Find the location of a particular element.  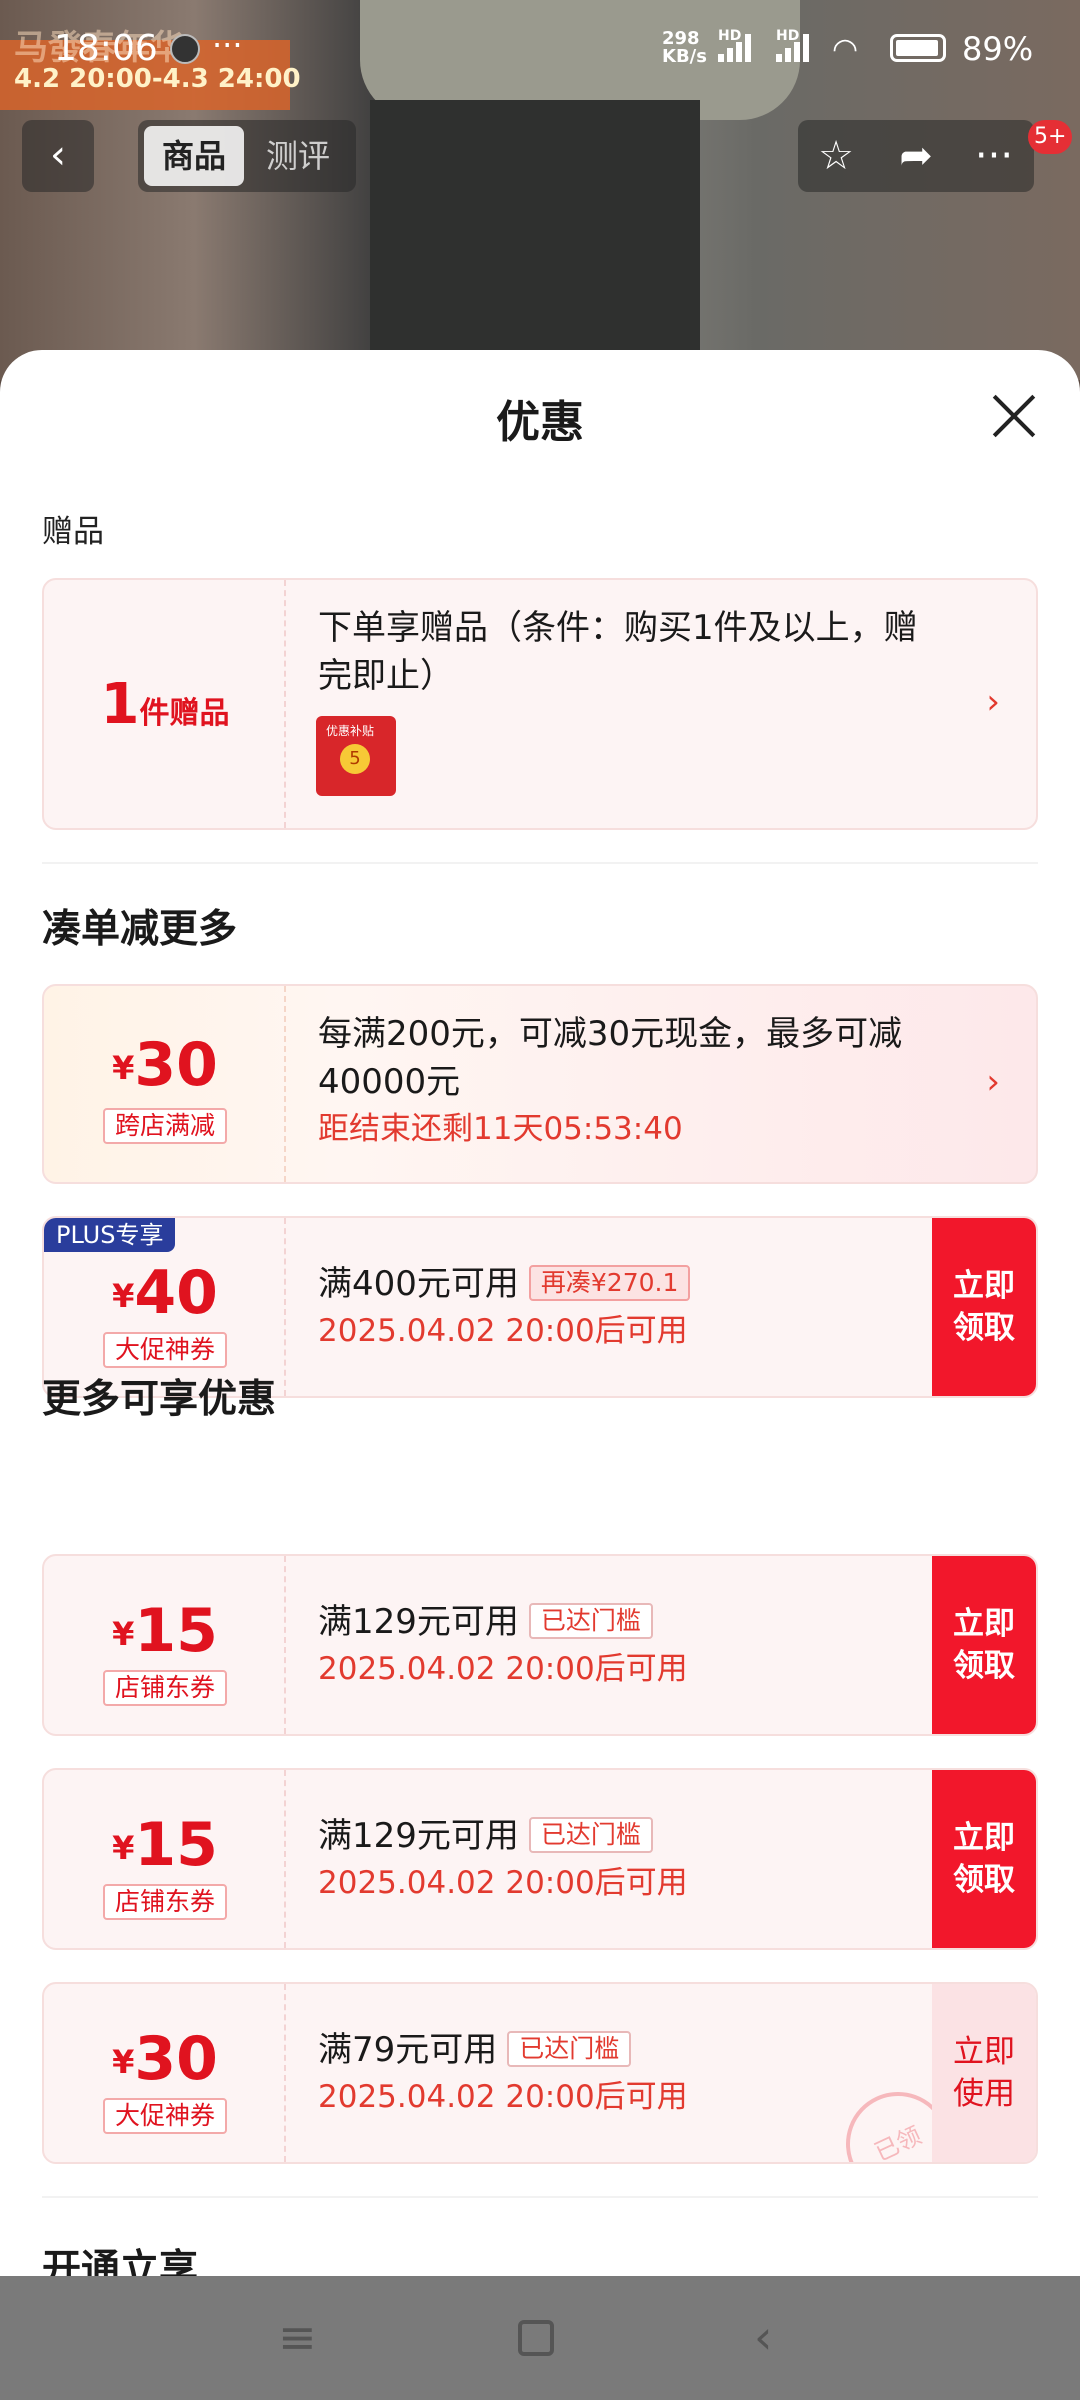

back-icon: ‹ is located at coordinates (763, 2337).